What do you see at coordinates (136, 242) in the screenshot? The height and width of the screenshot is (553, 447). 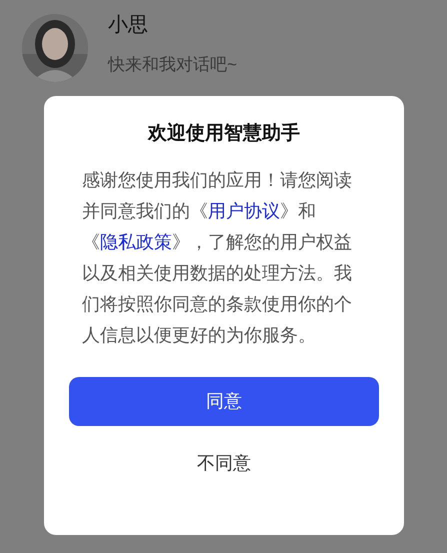 I see `policy-link: 隐私政策` at bounding box center [136, 242].